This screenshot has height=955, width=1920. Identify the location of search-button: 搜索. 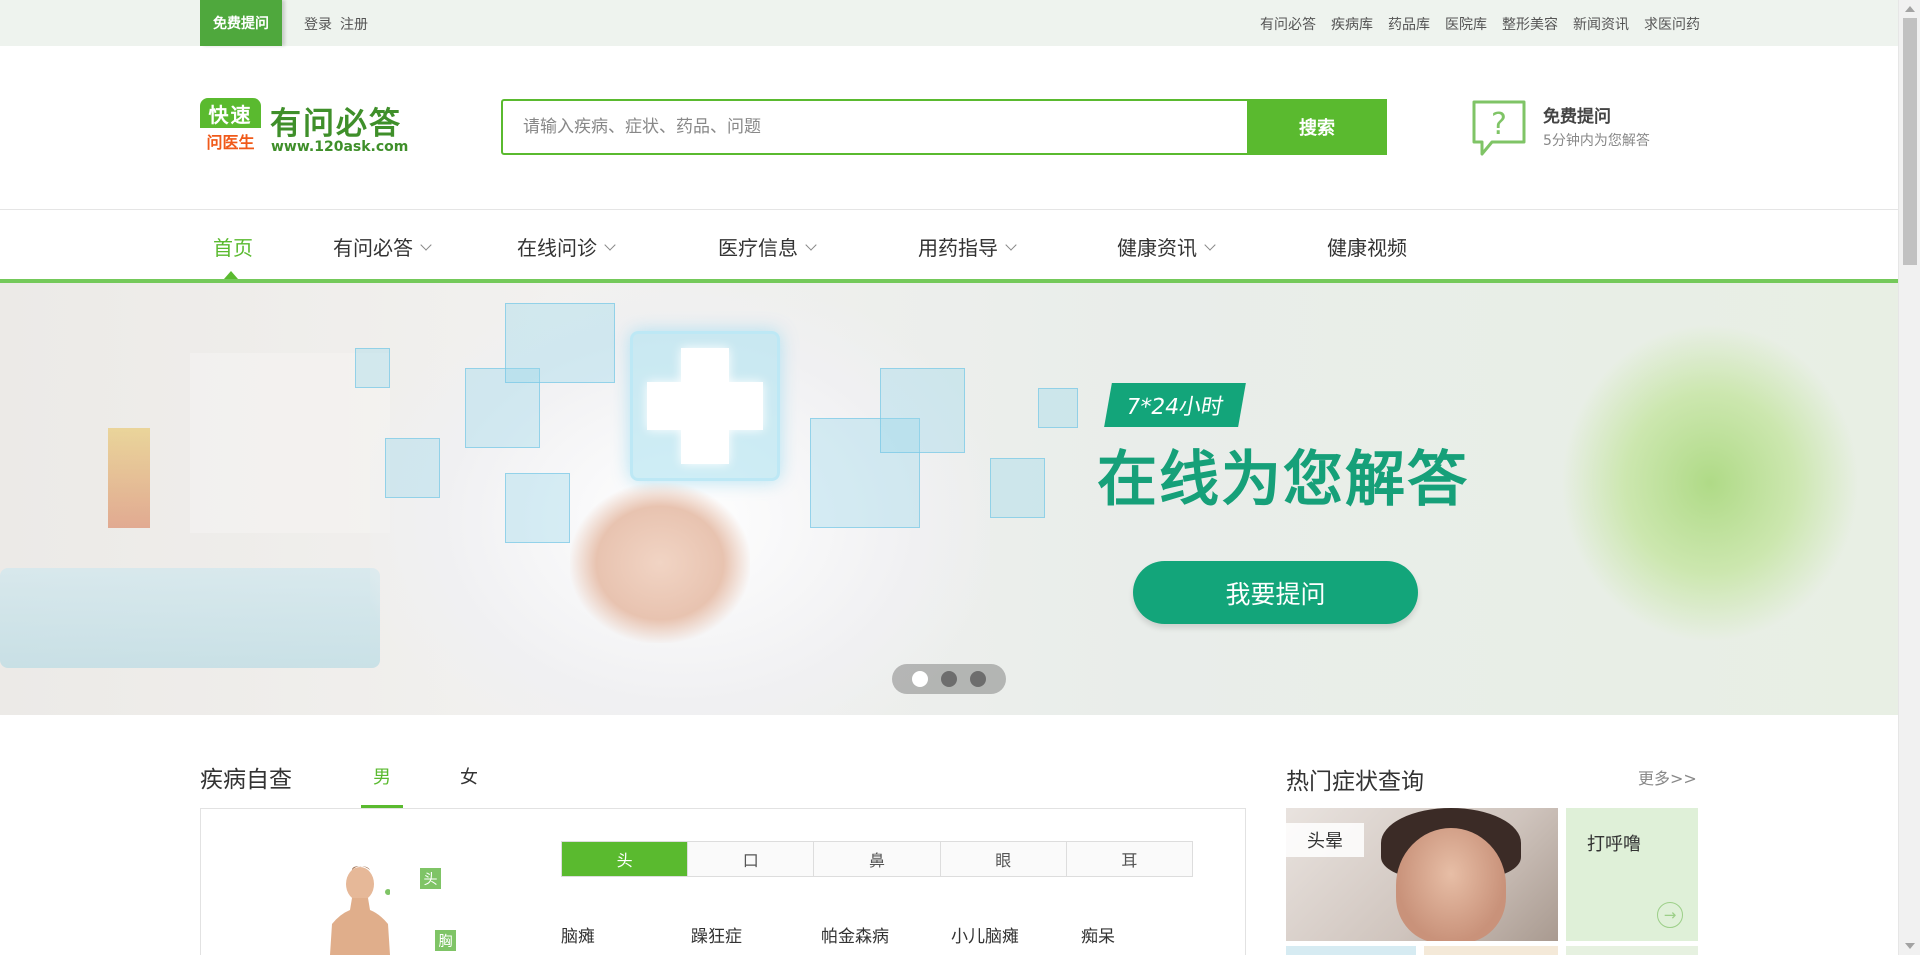
(1317, 127).